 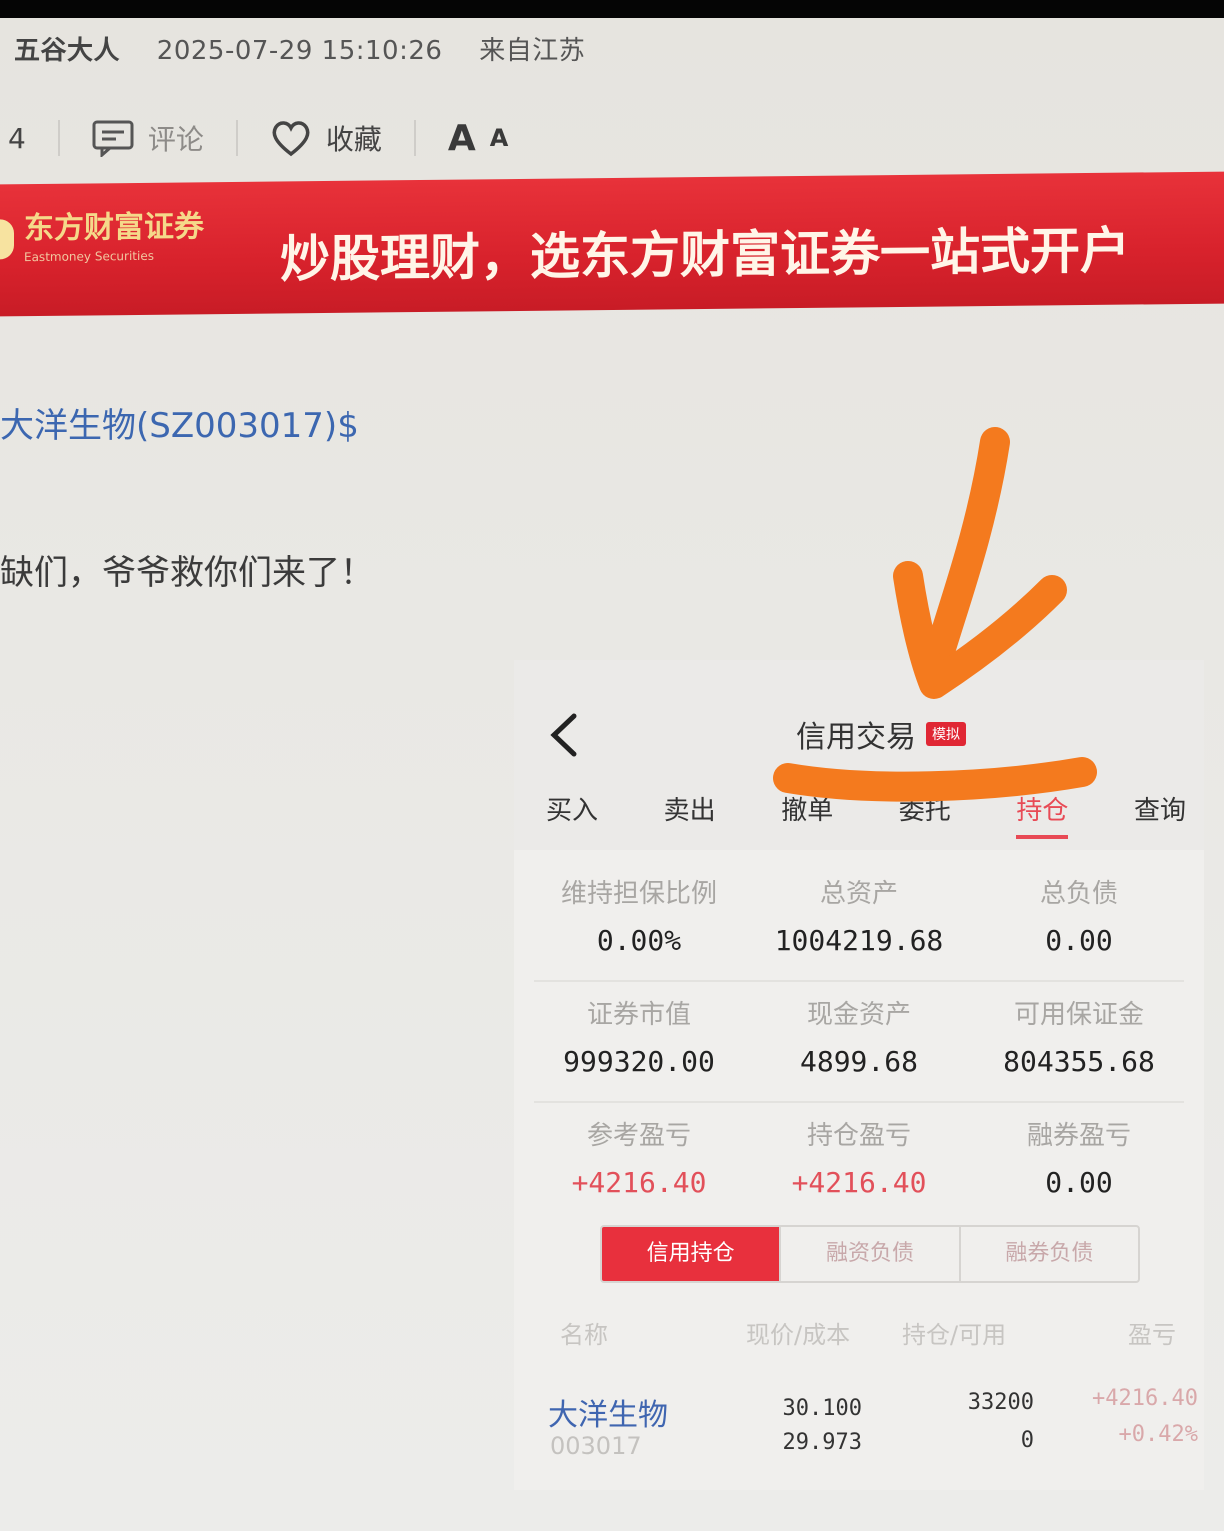 I want to click on stat-label: 融券盈亏, so click(x=1078, y=1136).